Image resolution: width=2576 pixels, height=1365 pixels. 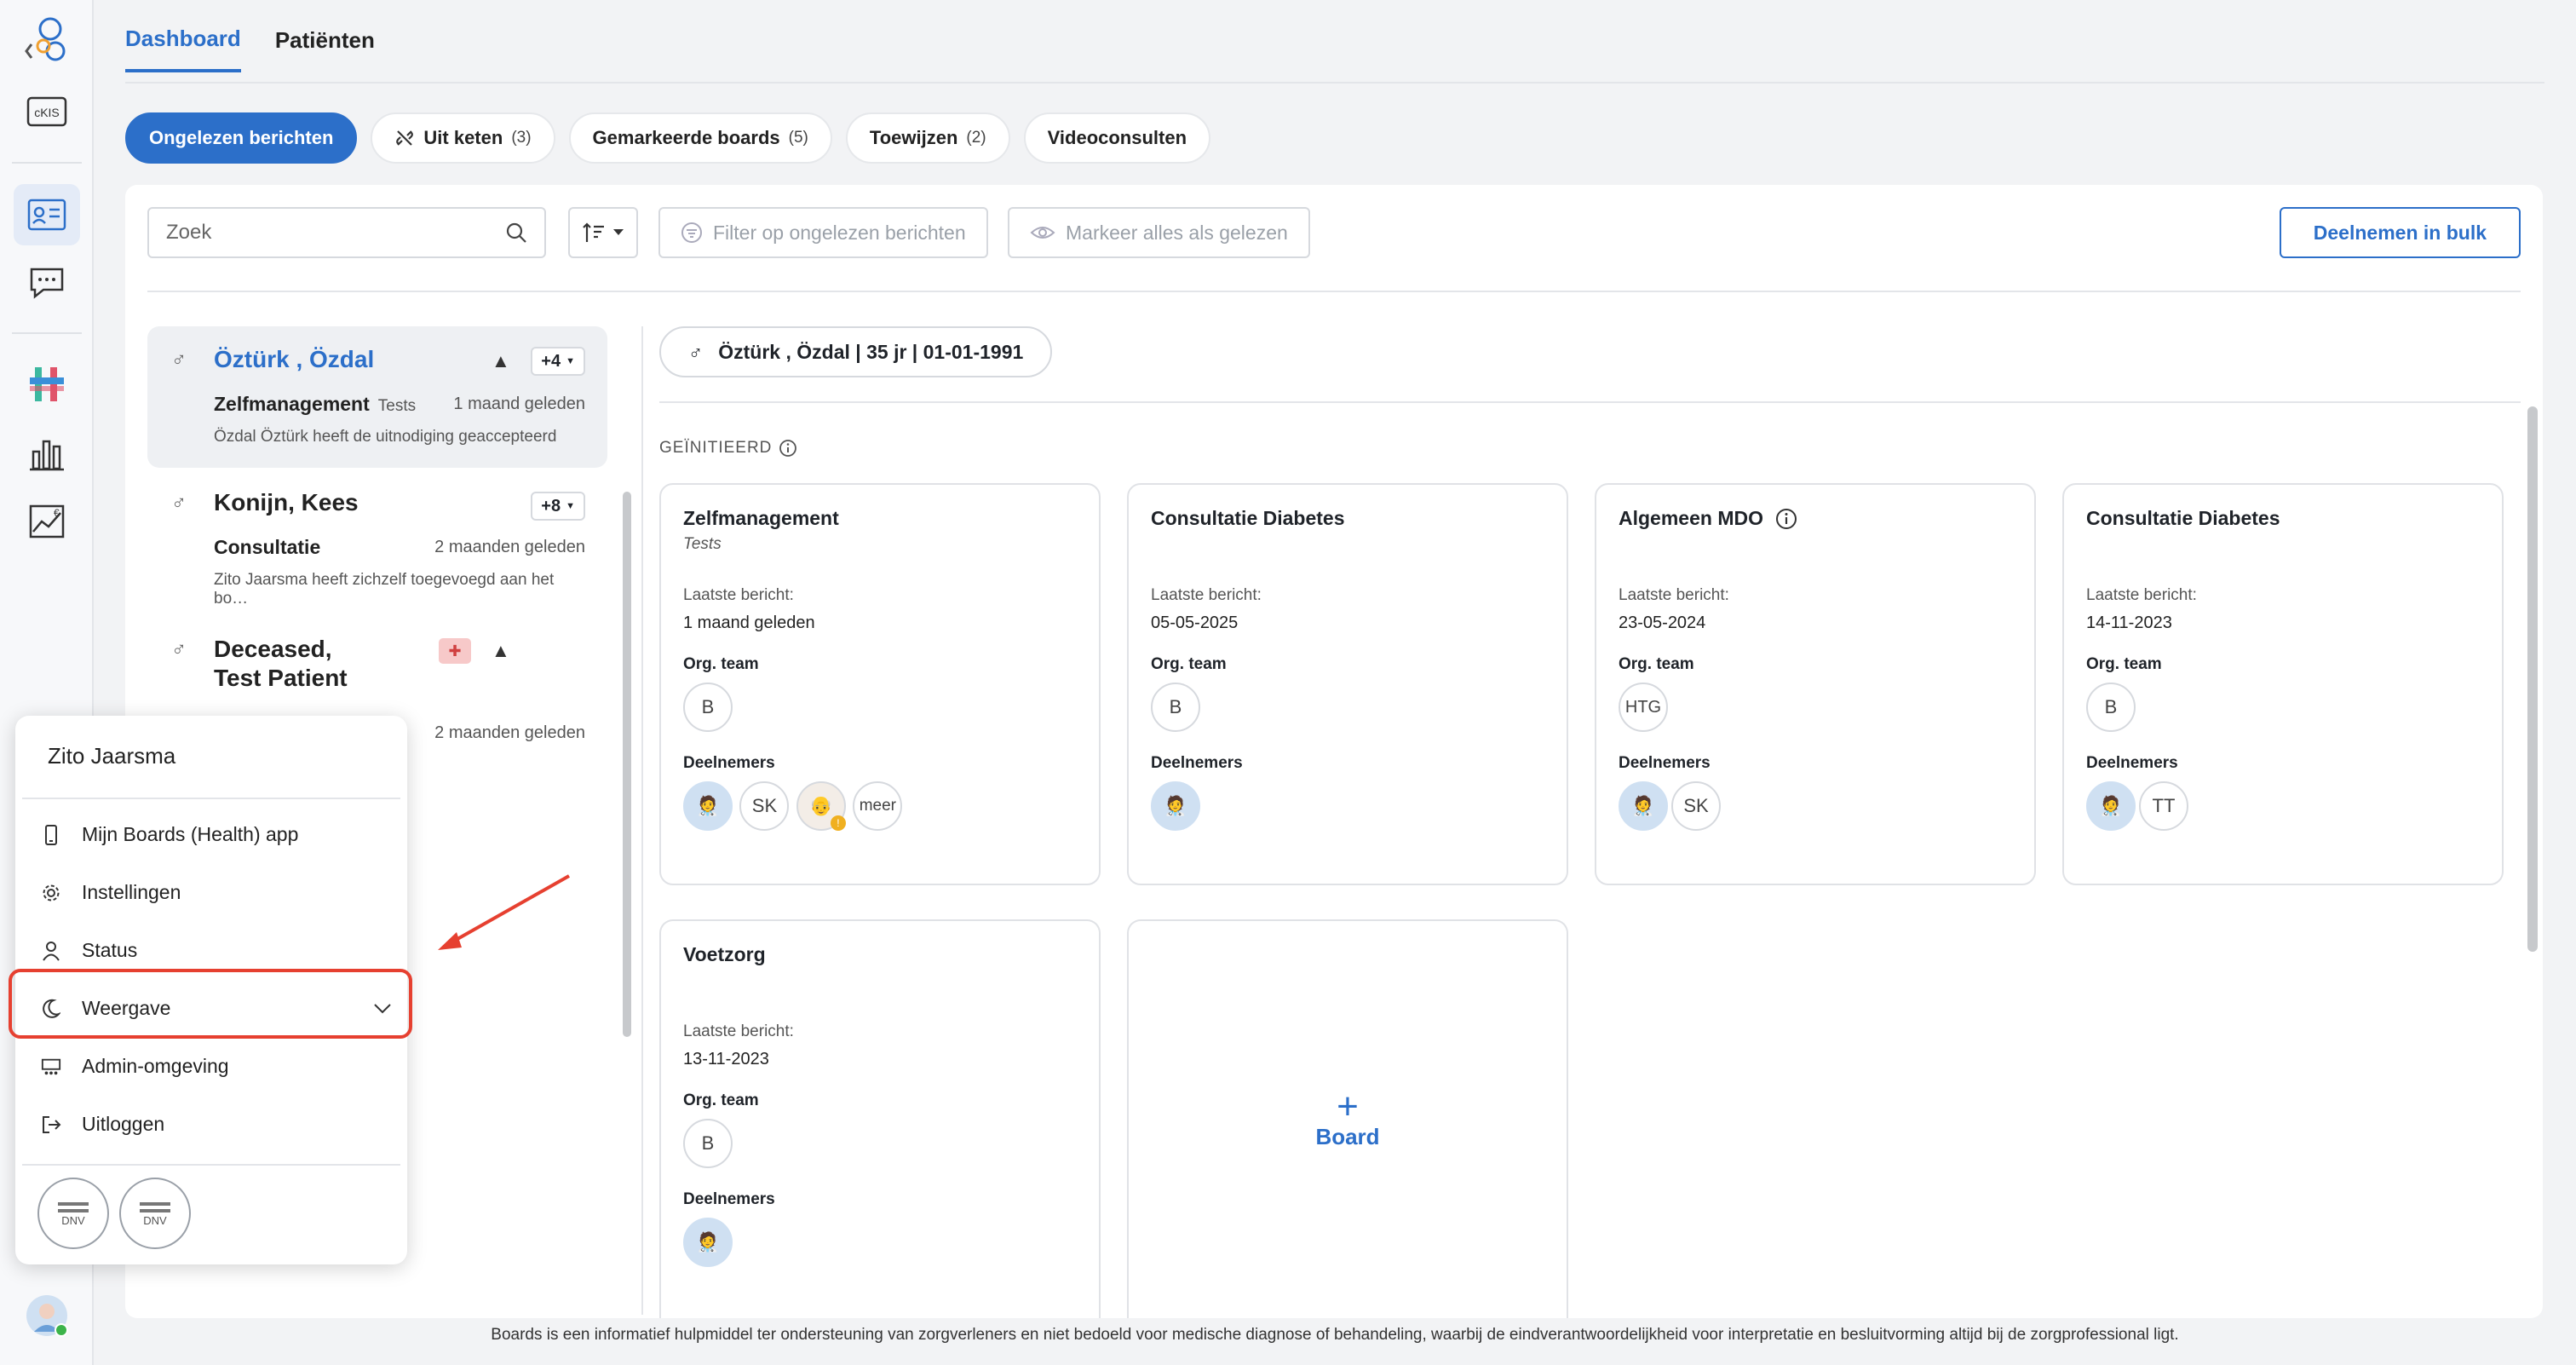 I want to click on menu-item-logout: Uitloggen, so click(x=103, y=1124).